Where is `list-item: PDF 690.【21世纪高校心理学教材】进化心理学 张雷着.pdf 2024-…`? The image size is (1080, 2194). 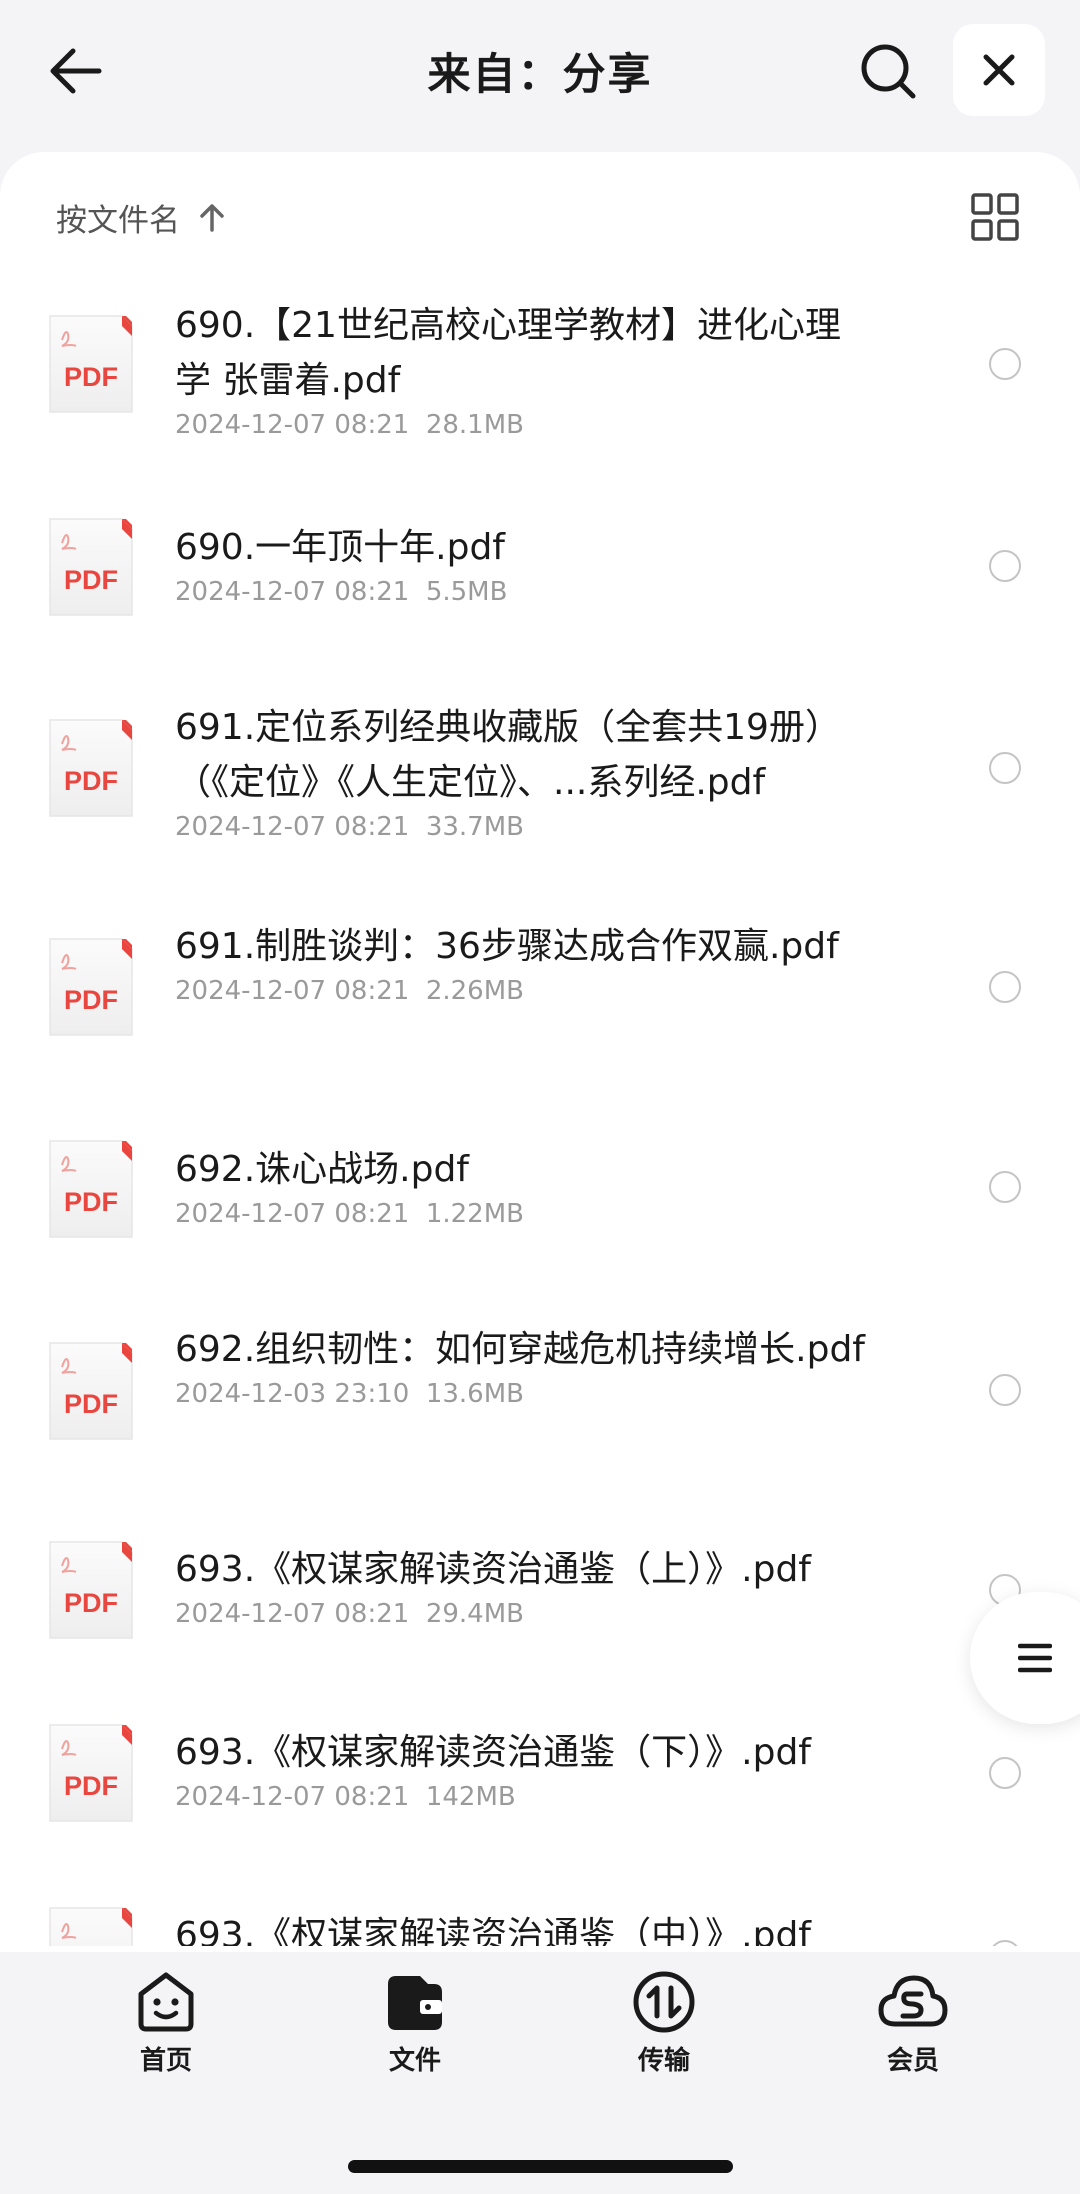
list-item: PDF 690.【21世纪高校心理学教材】进化心理学 张雷着.pdf 2024-… is located at coordinates (540, 380).